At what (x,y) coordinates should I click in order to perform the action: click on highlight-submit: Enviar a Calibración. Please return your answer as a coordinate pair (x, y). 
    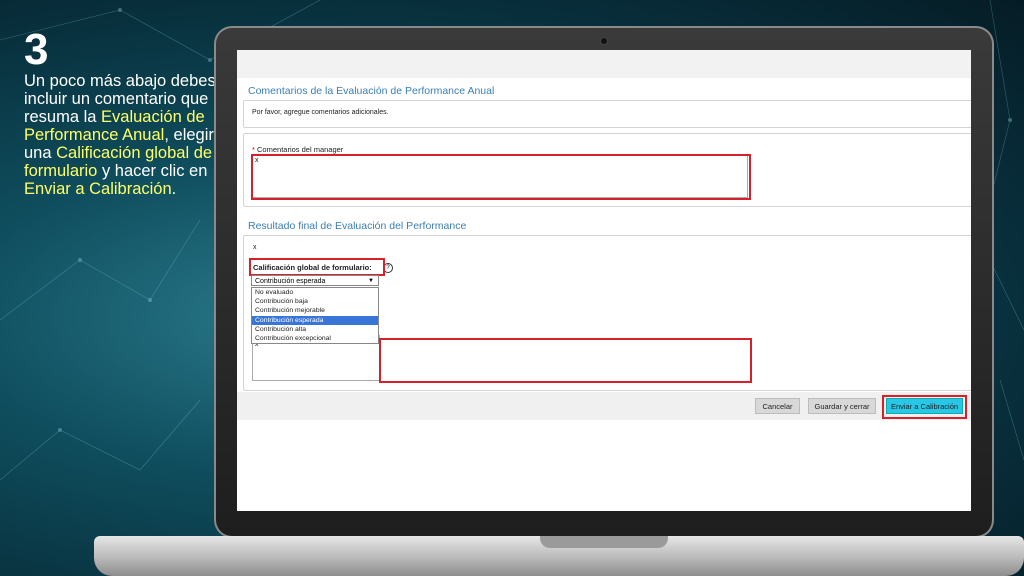
    Looking at the image, I should click on (98, 189).